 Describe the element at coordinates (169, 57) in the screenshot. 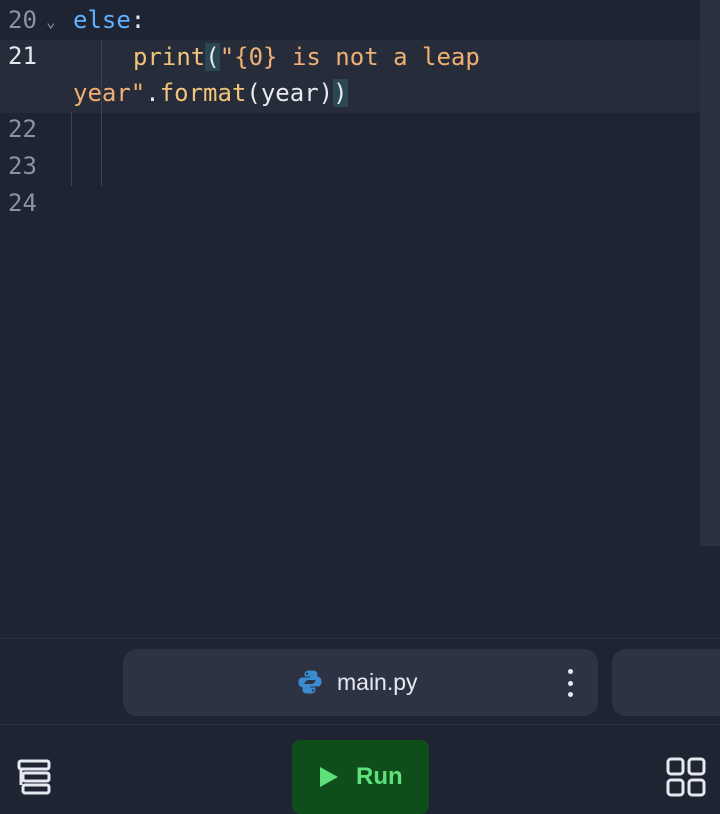

I see `function-print: print` at that location.